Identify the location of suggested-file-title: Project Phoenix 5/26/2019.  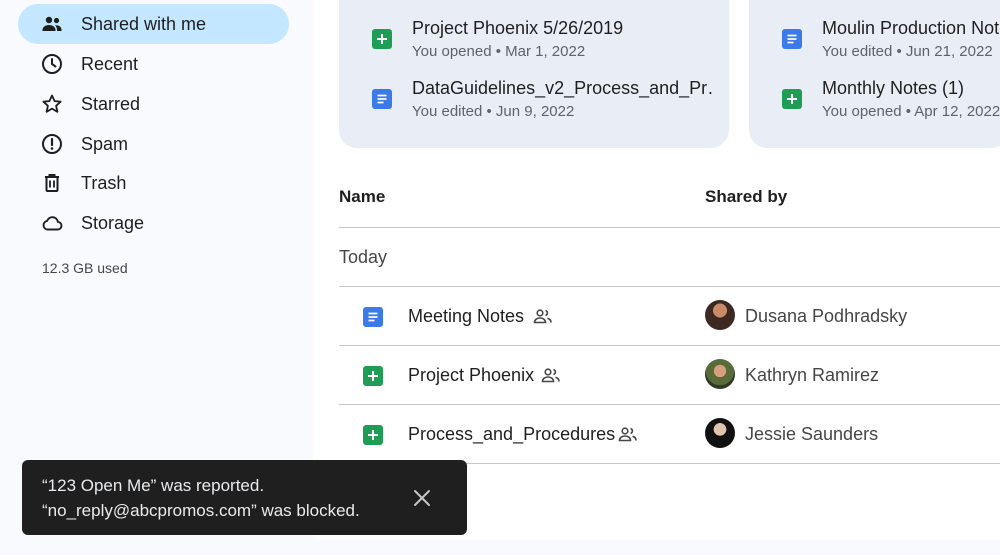
(518, 28).